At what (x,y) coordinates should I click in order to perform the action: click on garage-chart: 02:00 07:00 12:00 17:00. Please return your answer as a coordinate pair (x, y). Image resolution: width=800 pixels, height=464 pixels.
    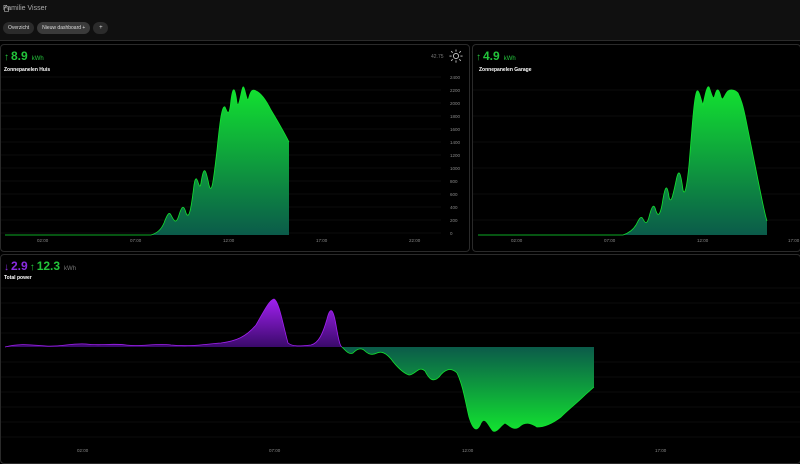
    Looking at the image, I should click on (636, 164).